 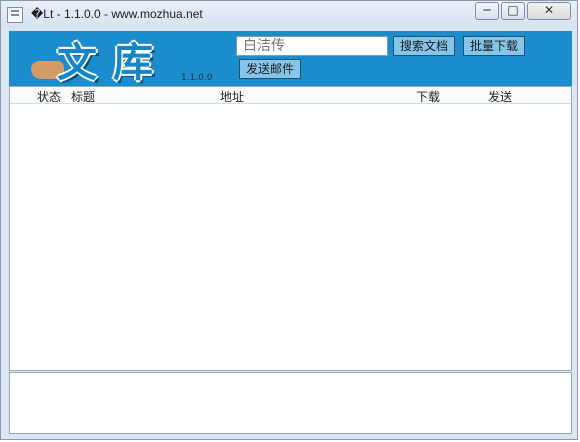 I want to click on version-label: 1.1.0.0, so click(x=197, y=78).